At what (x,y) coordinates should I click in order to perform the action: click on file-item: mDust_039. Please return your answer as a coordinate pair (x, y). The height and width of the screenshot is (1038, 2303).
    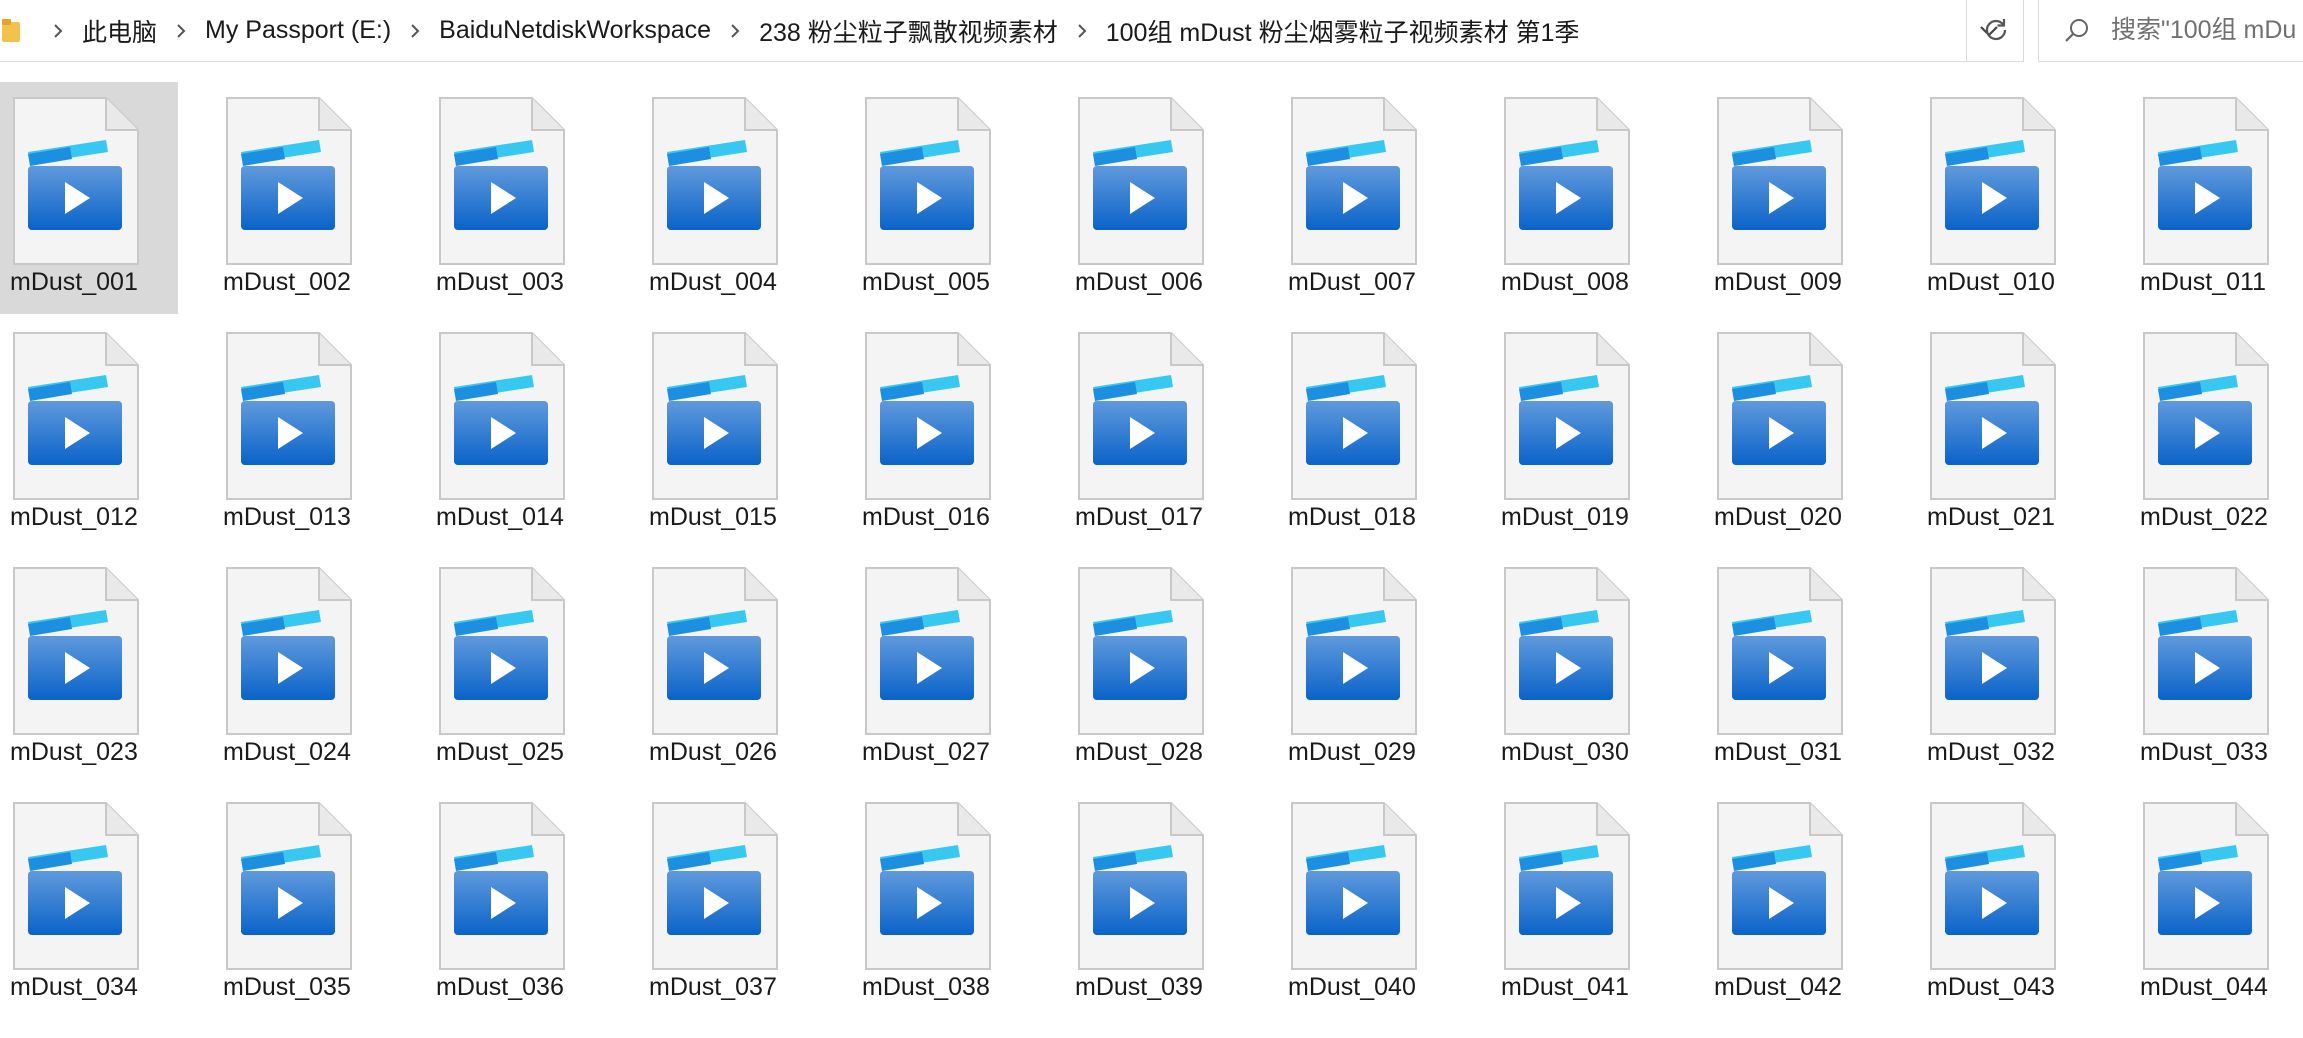
    Looking at the image, I should click on (1154, 904).